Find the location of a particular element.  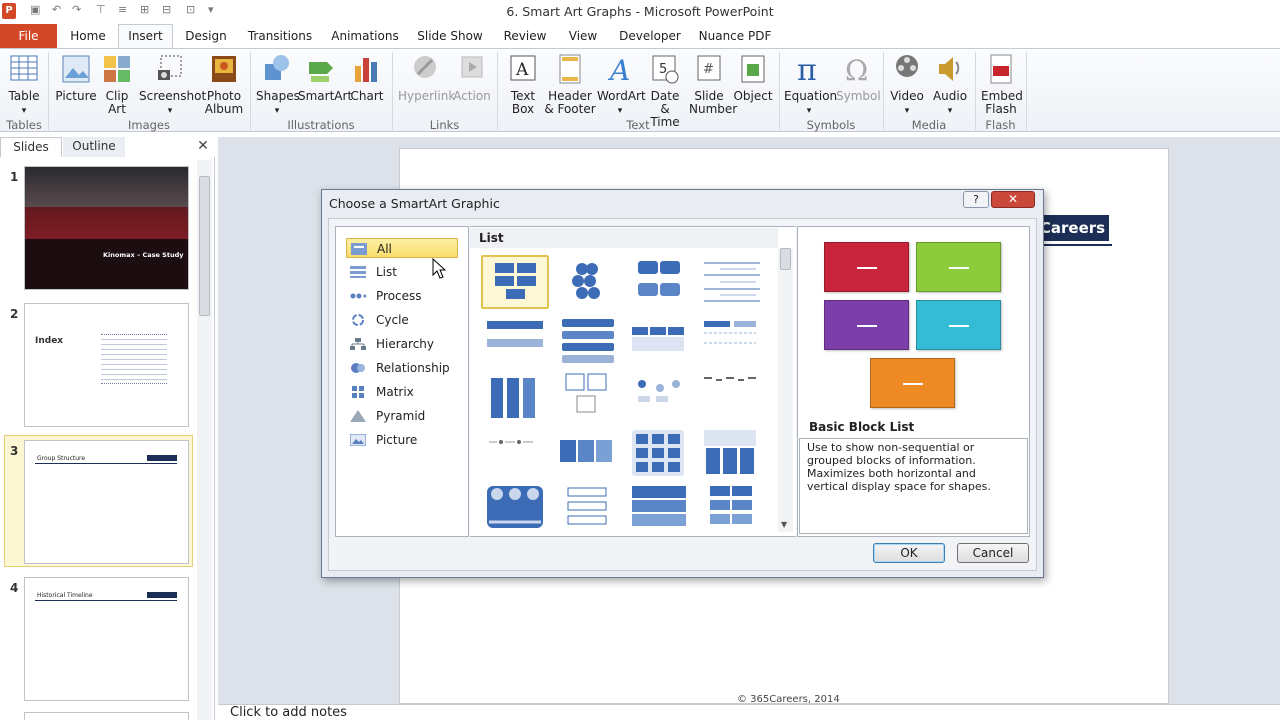

notes-pane: Click to add notes is located at coordinates (749, 712).